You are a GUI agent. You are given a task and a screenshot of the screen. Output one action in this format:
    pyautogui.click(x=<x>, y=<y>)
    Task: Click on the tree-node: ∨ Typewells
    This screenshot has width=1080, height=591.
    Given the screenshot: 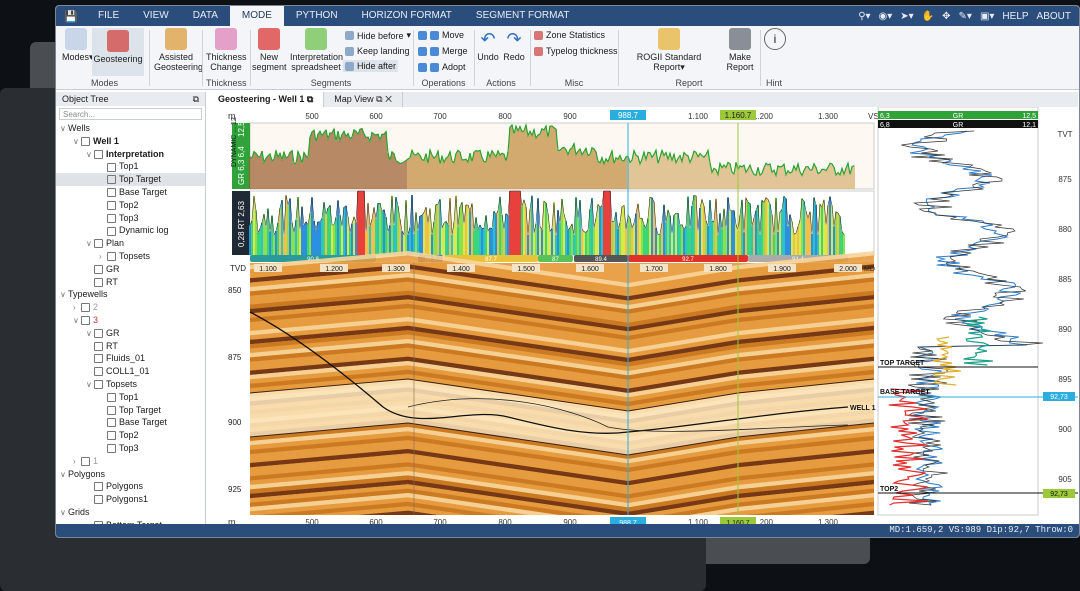 What is the action you would take?
    pyautogui.click(x=130, y=294)
    